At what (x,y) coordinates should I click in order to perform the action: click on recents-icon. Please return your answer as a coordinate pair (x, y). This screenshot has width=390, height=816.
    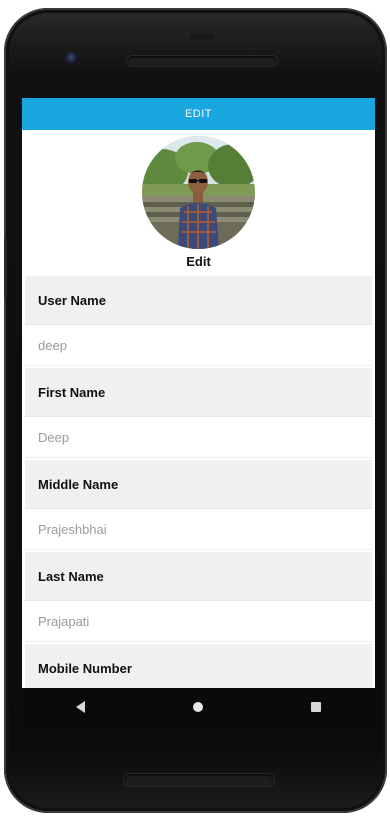
    Looking at the image, I should click on (316, 707).